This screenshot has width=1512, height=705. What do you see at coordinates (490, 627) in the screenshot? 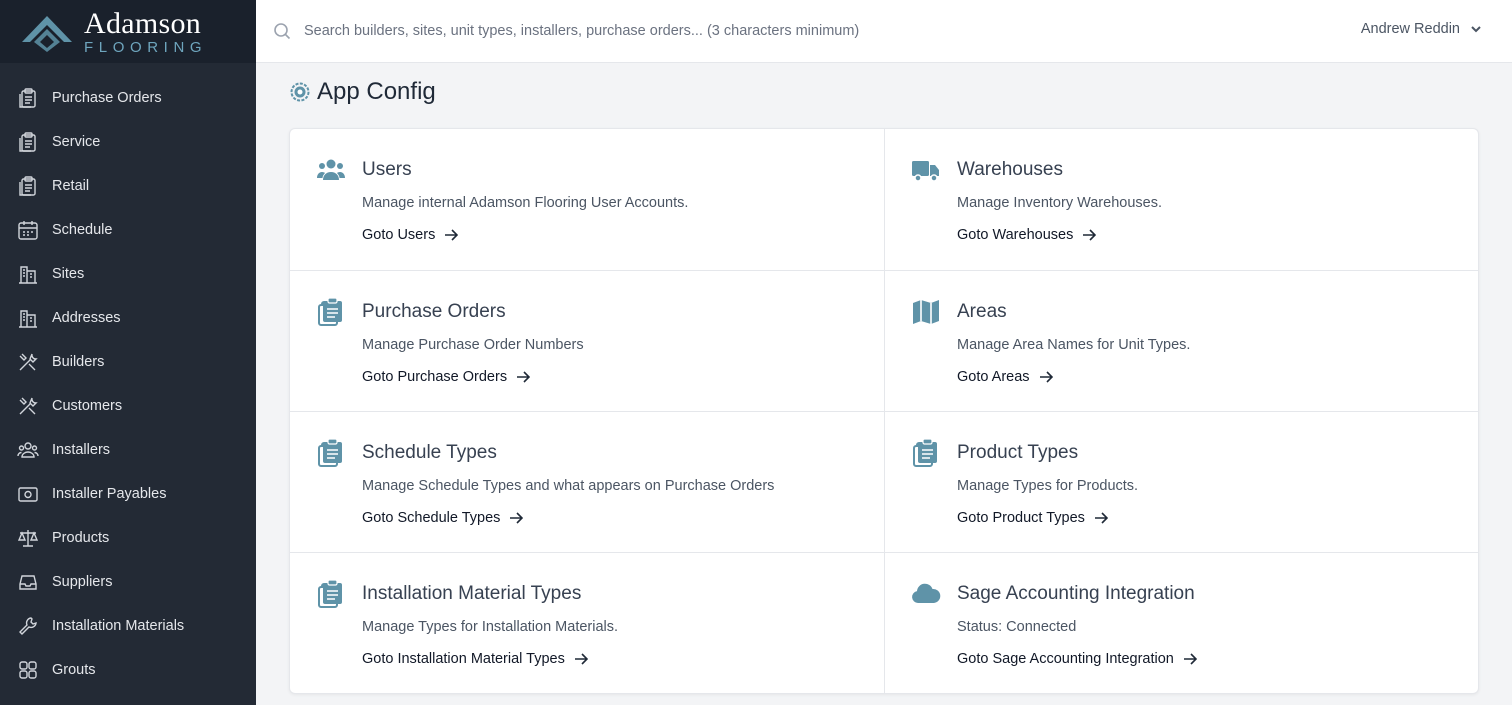
I see `card-description: Manage Types for Installation Materials.` at bounding box center [490, 627].